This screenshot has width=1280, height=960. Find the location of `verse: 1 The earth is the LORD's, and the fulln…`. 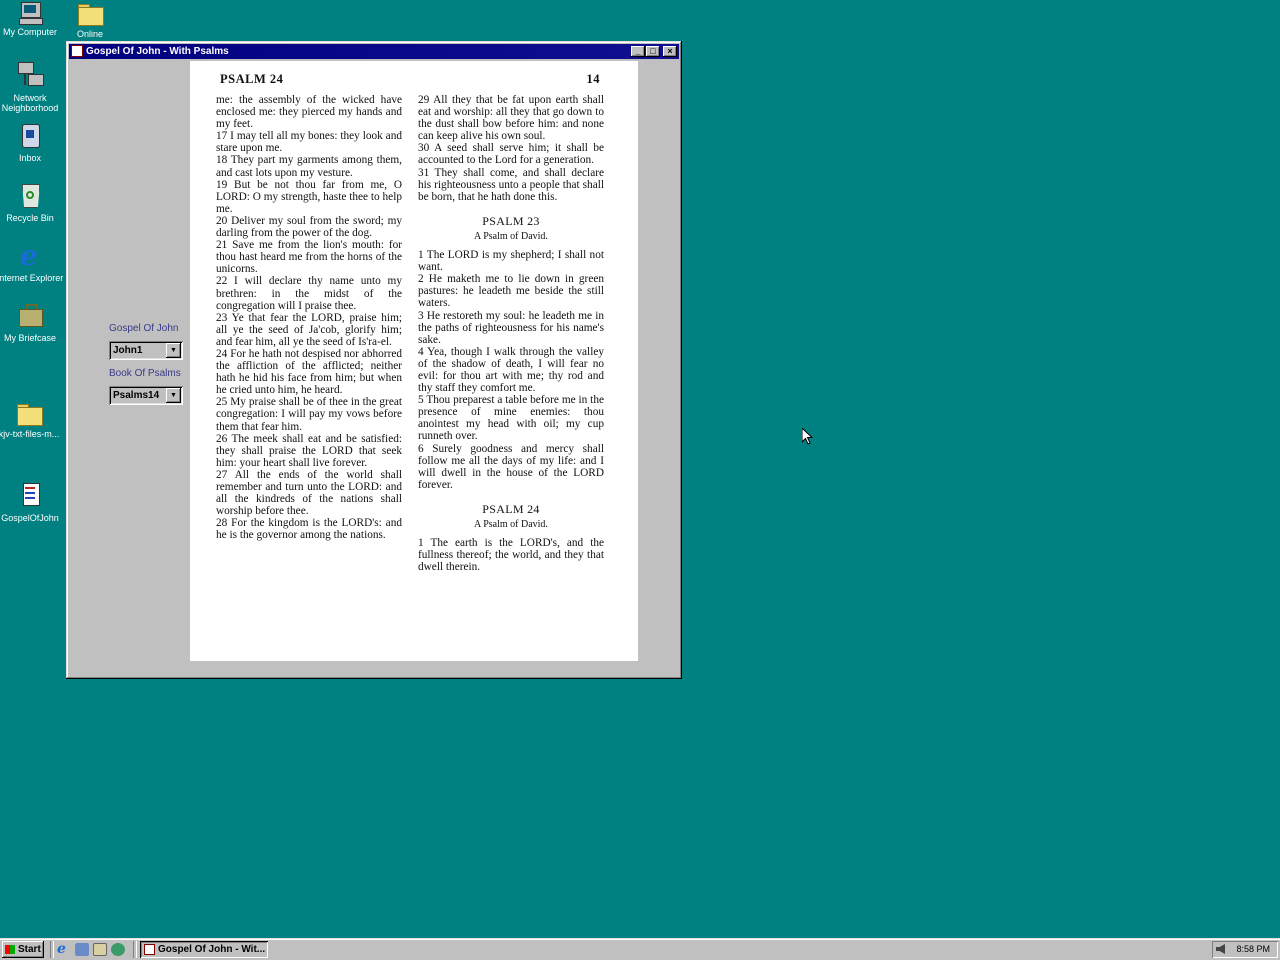

verse: 1 The earth is the LORD's, and the fulln… is located at coordinates (511, 555).